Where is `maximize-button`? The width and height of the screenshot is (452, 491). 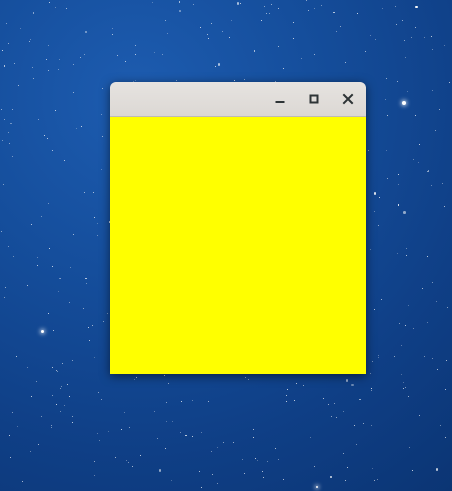
maximize-button is located at coordinates (314, 99).